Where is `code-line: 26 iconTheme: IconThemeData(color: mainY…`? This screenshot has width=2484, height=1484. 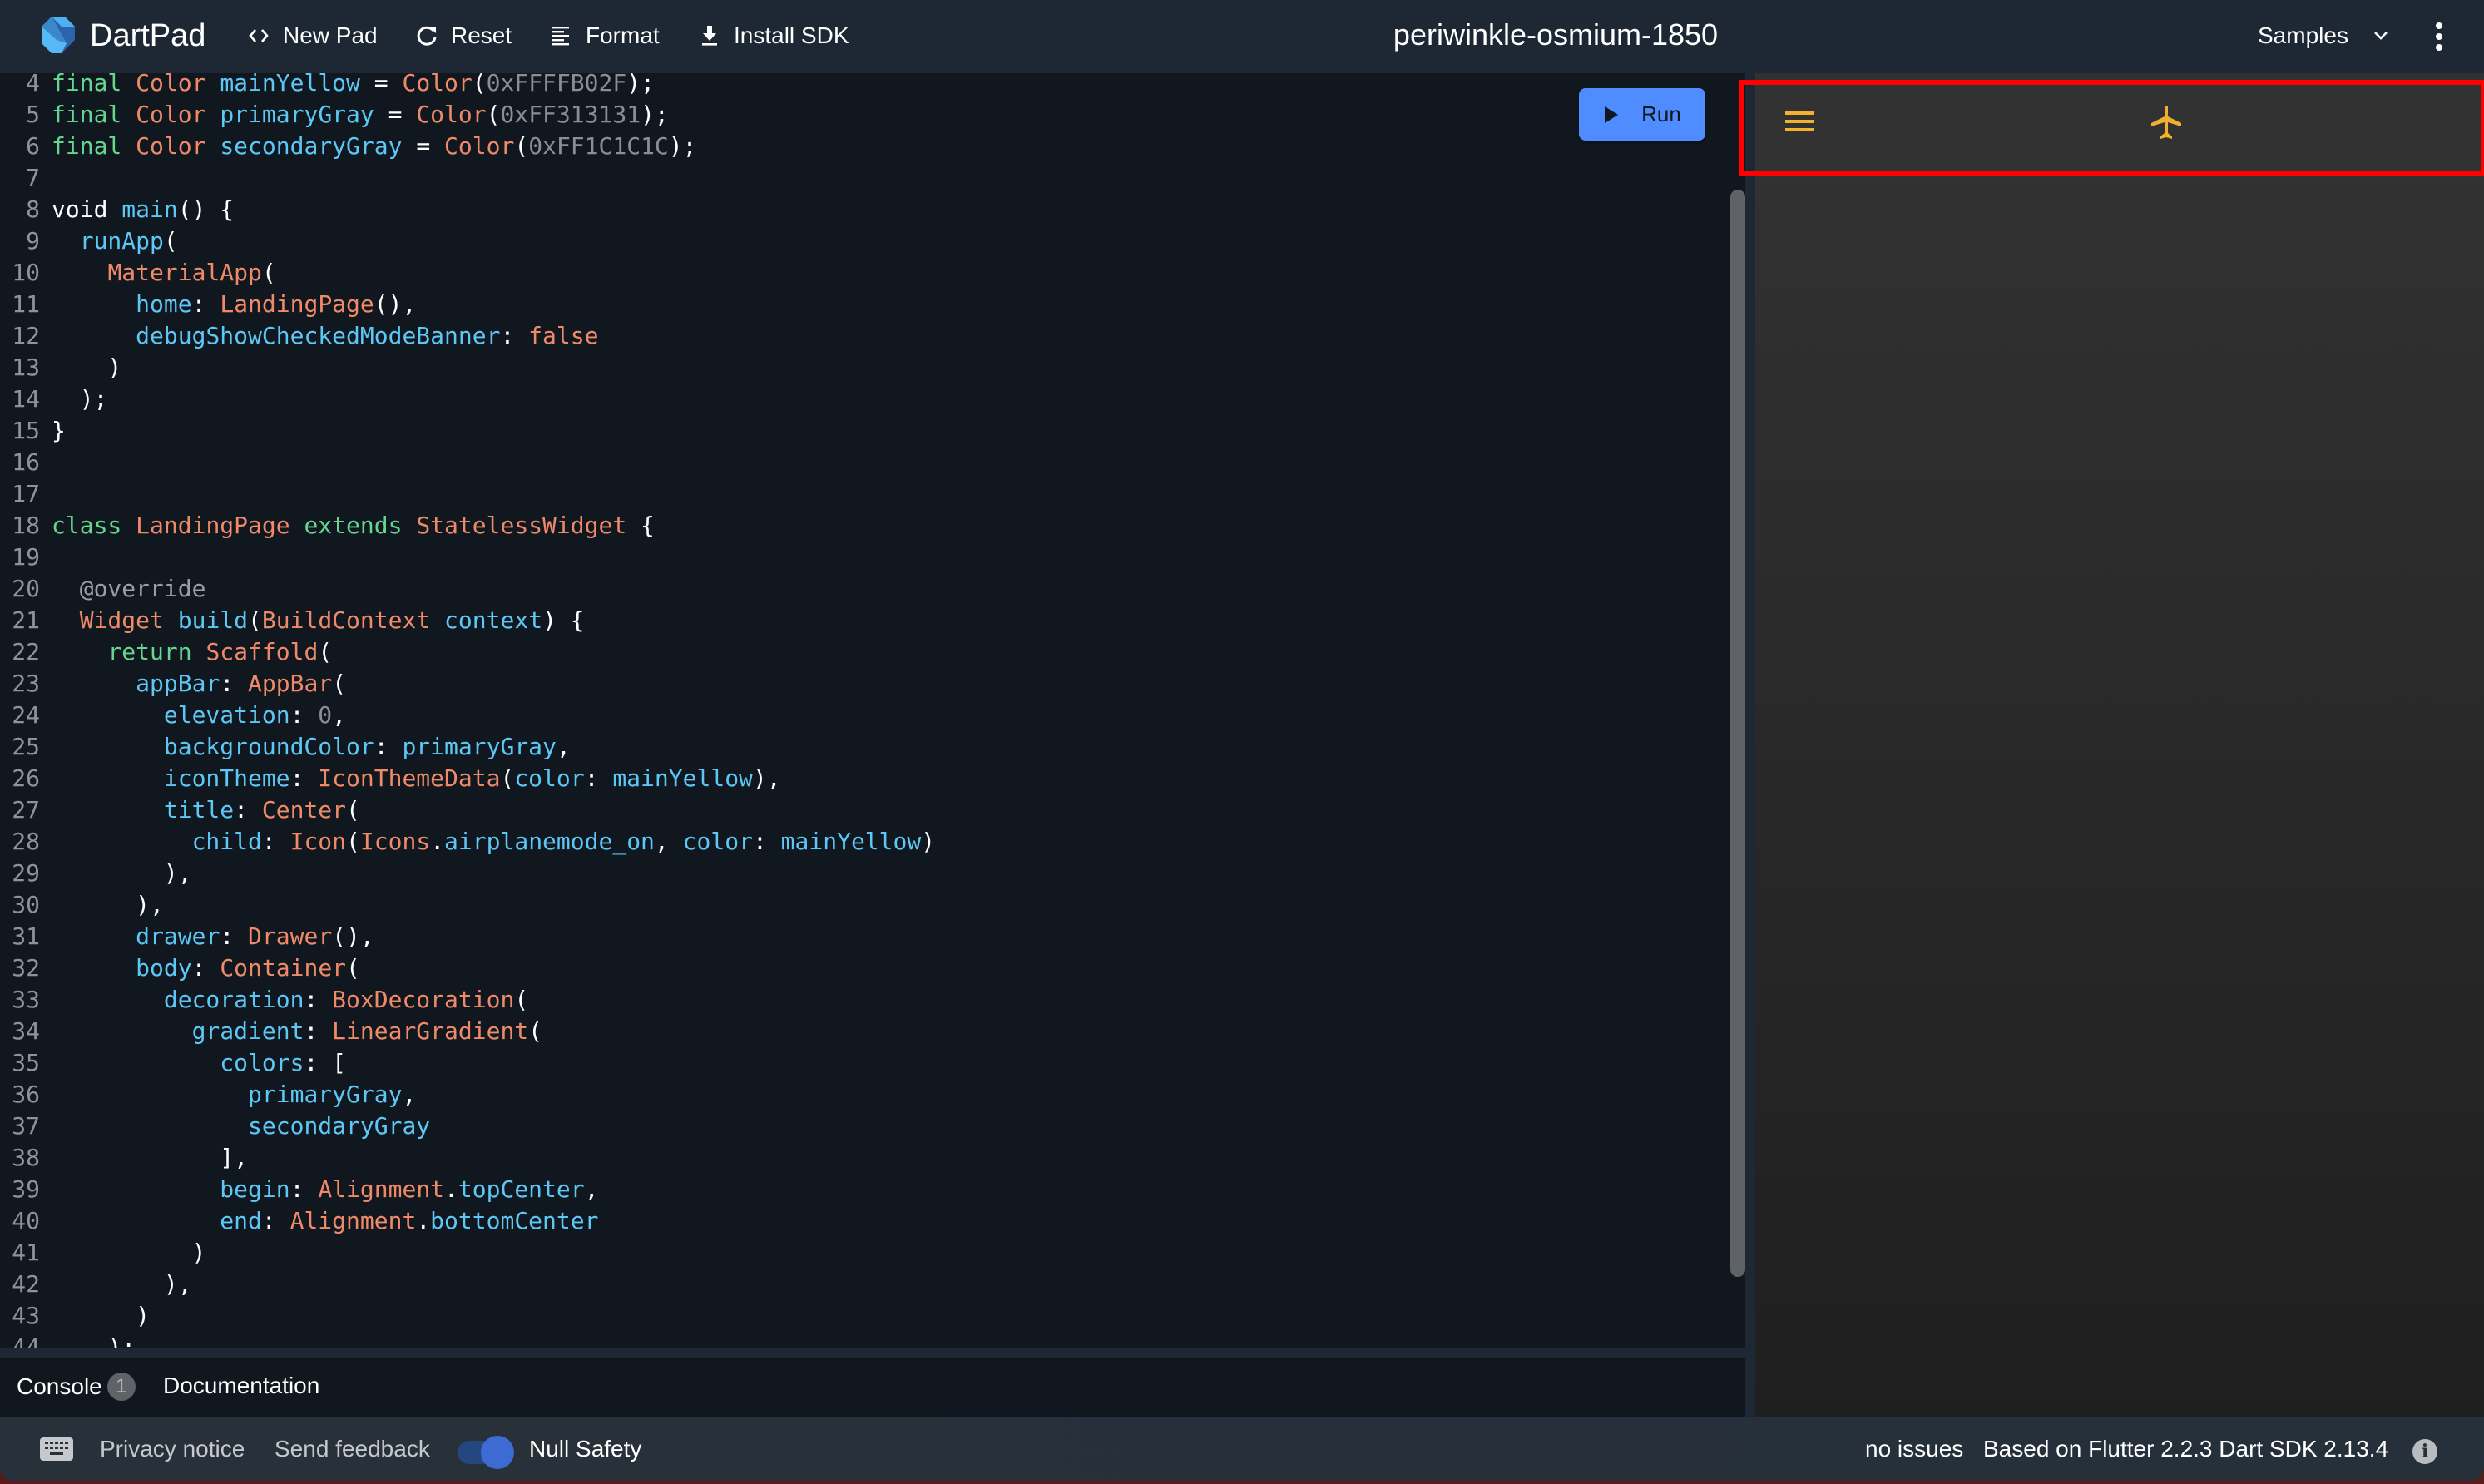
code-line: 26 iconTheme: IconThemeData(color: mainY… is located at coordinates (467, 778).